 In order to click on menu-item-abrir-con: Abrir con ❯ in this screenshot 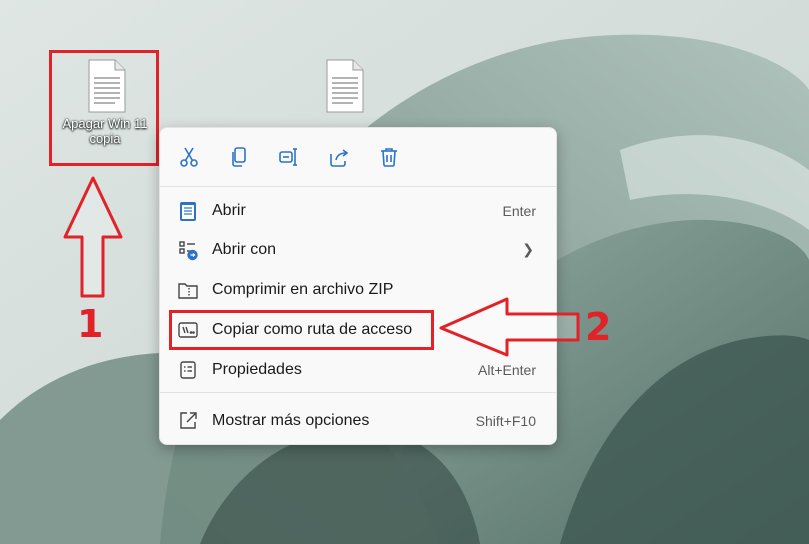, I will do `click(358, 250)`.